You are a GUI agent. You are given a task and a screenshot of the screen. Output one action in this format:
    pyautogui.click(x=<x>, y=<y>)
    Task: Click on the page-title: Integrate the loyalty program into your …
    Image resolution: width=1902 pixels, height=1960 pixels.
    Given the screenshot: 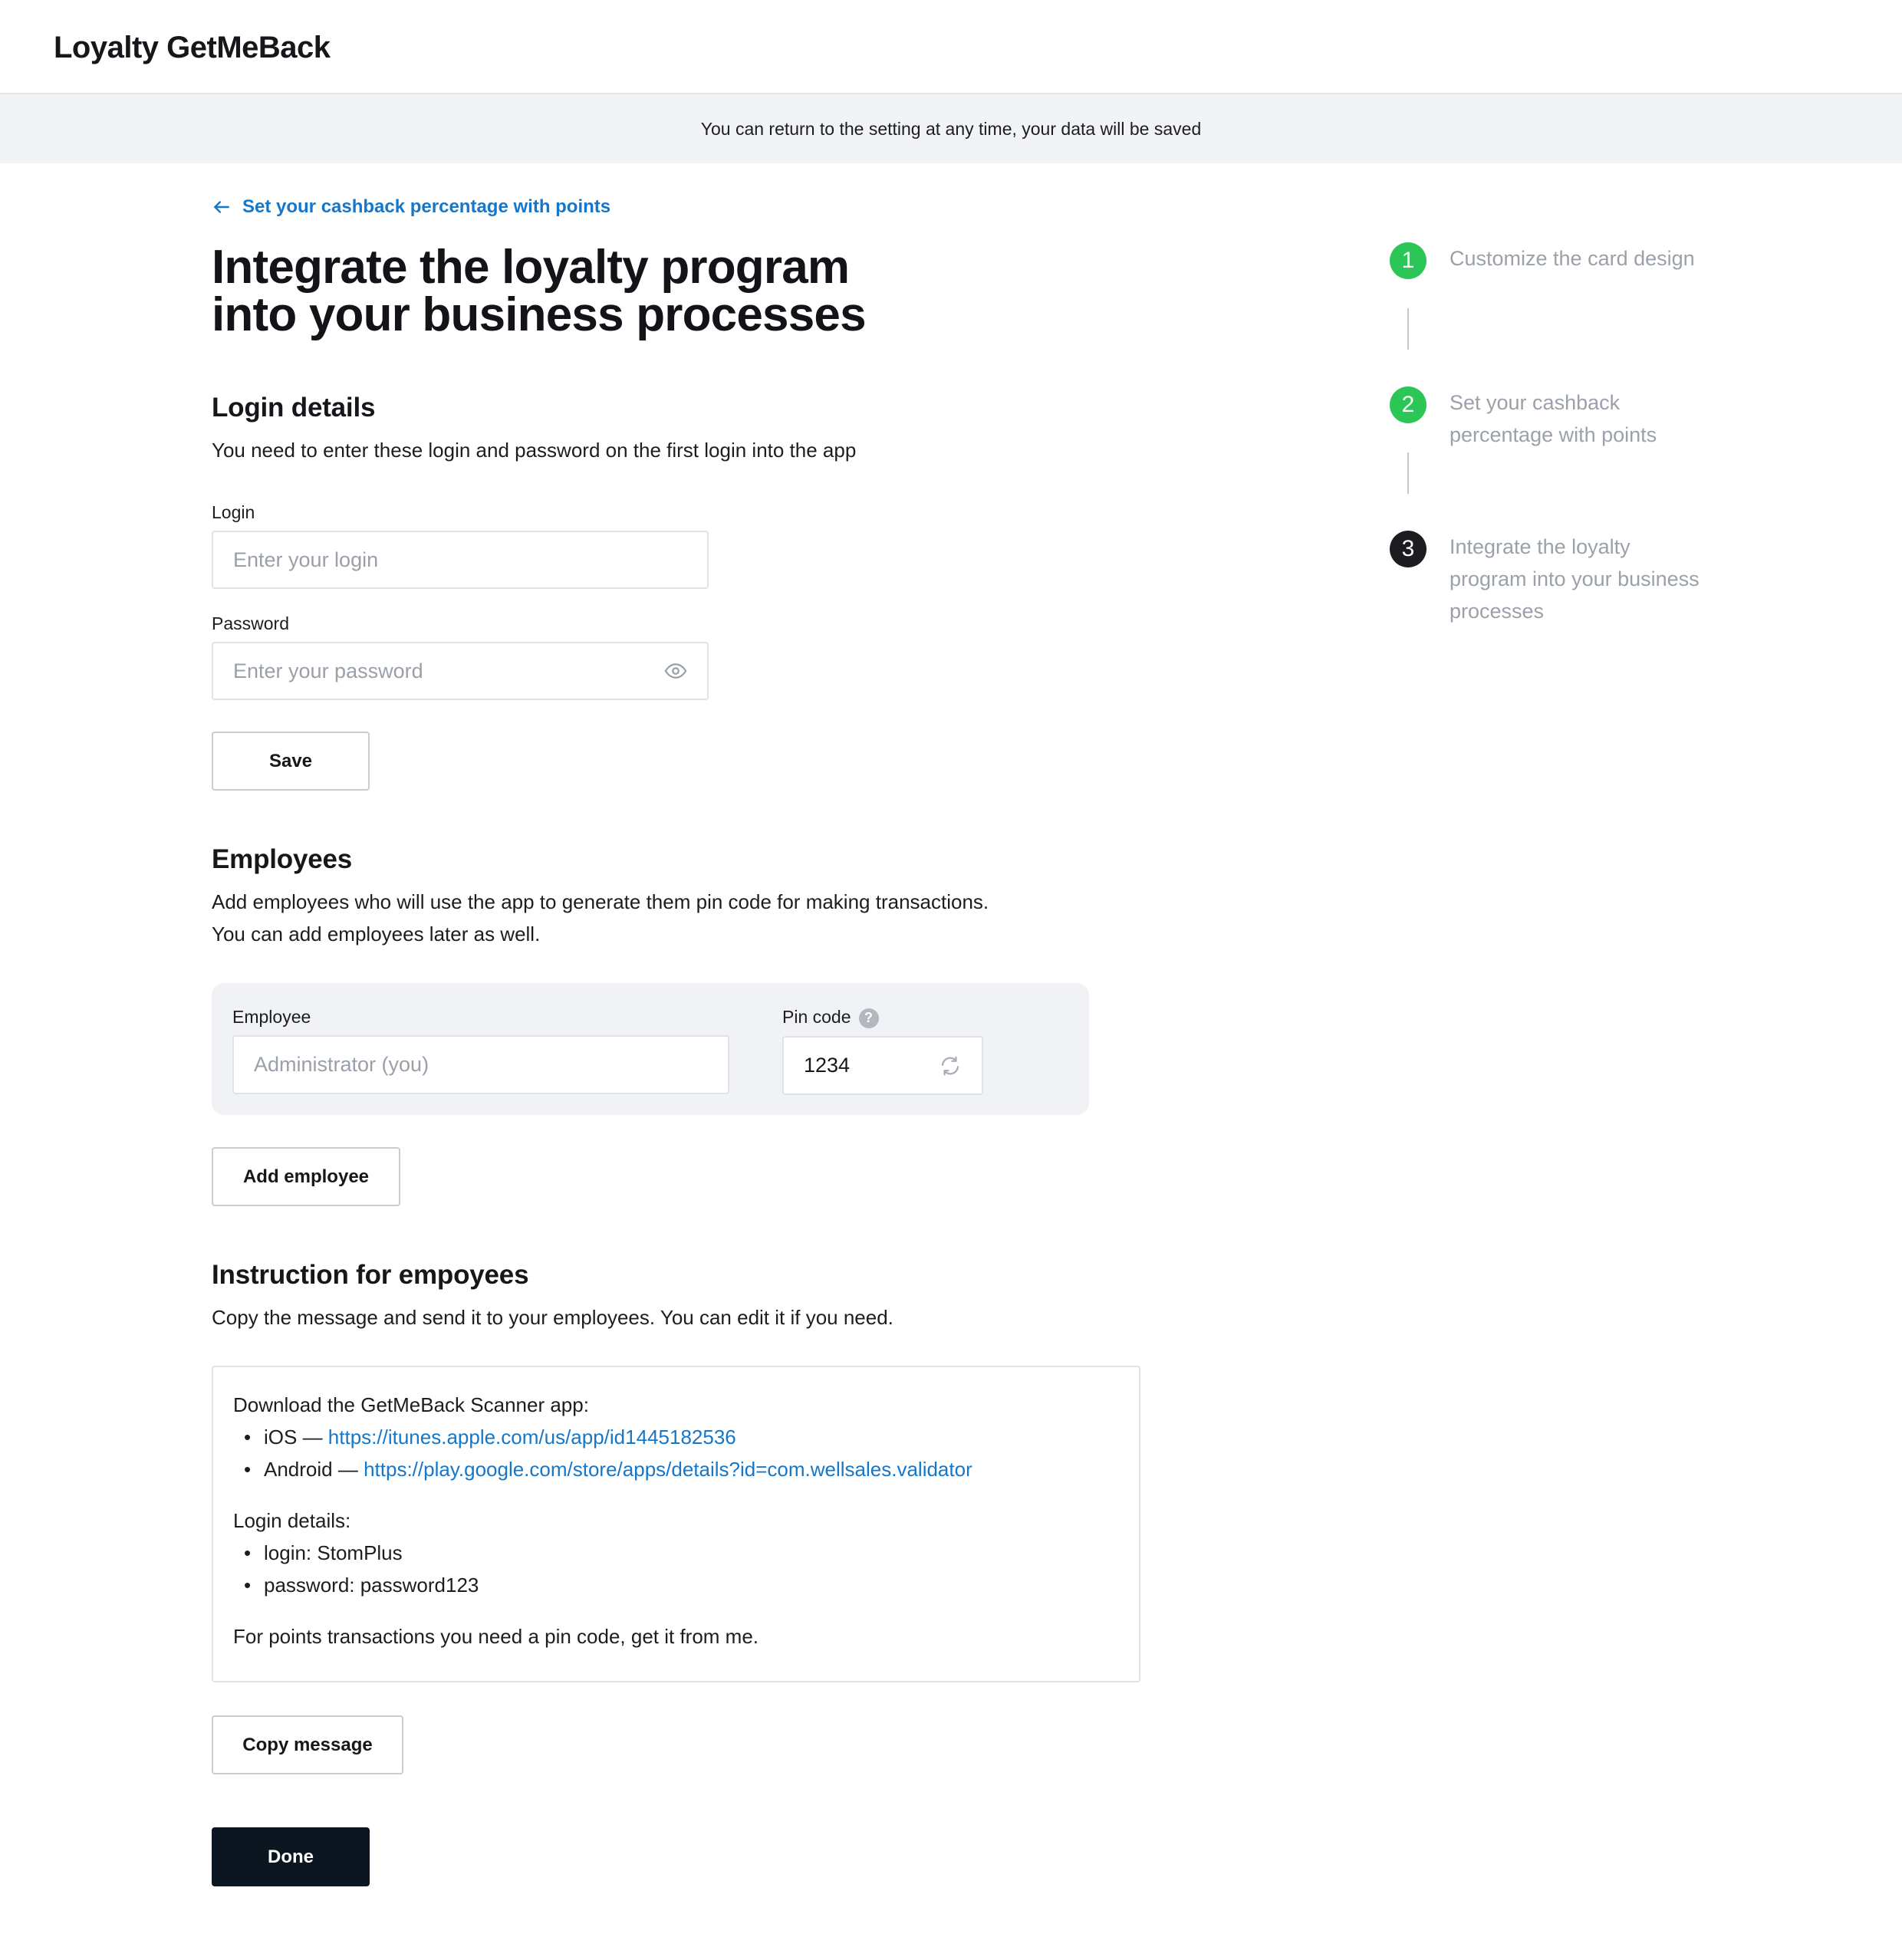 What is the action you would take?
    pyautogui.click(x=596, y=291)
    